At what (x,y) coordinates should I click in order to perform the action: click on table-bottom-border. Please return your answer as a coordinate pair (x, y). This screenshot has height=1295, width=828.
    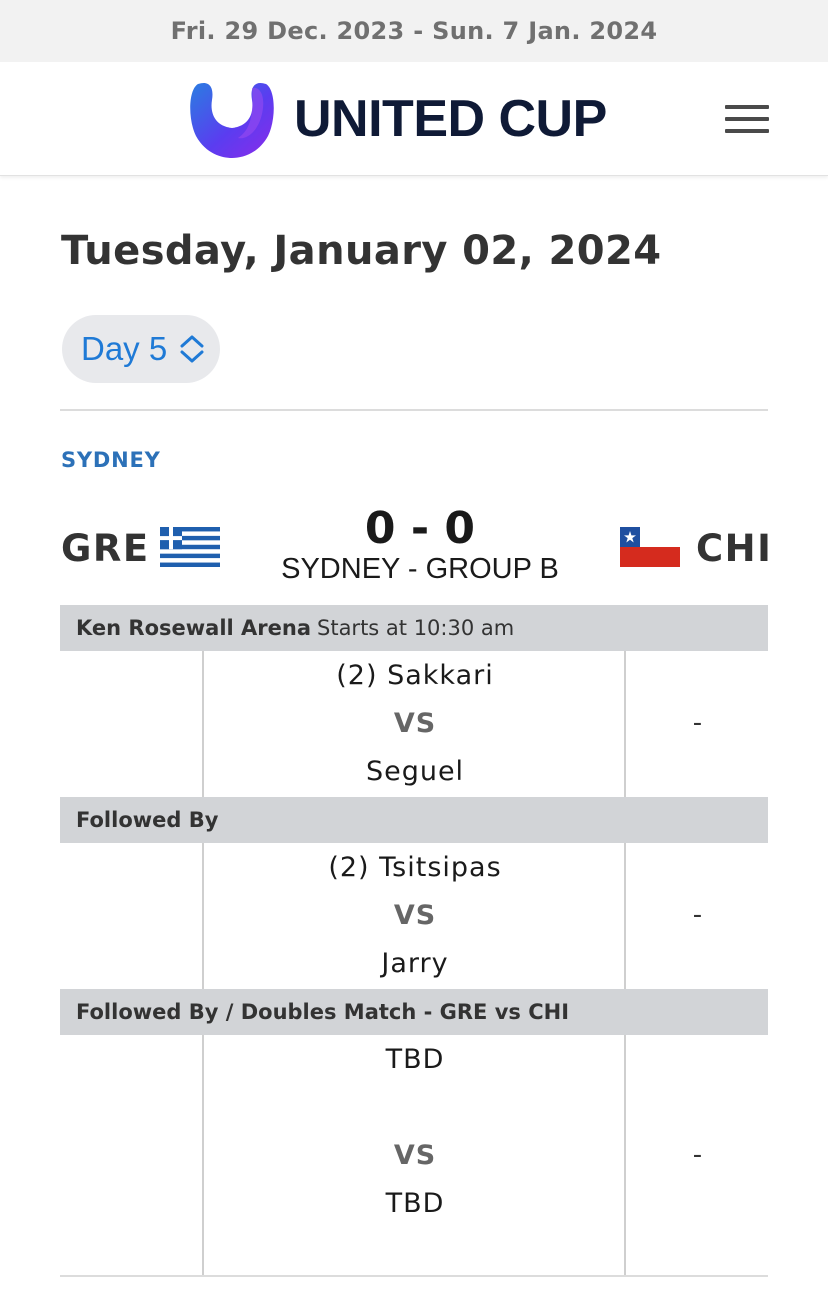
    Looking at the image, I should click on (414, 1276).